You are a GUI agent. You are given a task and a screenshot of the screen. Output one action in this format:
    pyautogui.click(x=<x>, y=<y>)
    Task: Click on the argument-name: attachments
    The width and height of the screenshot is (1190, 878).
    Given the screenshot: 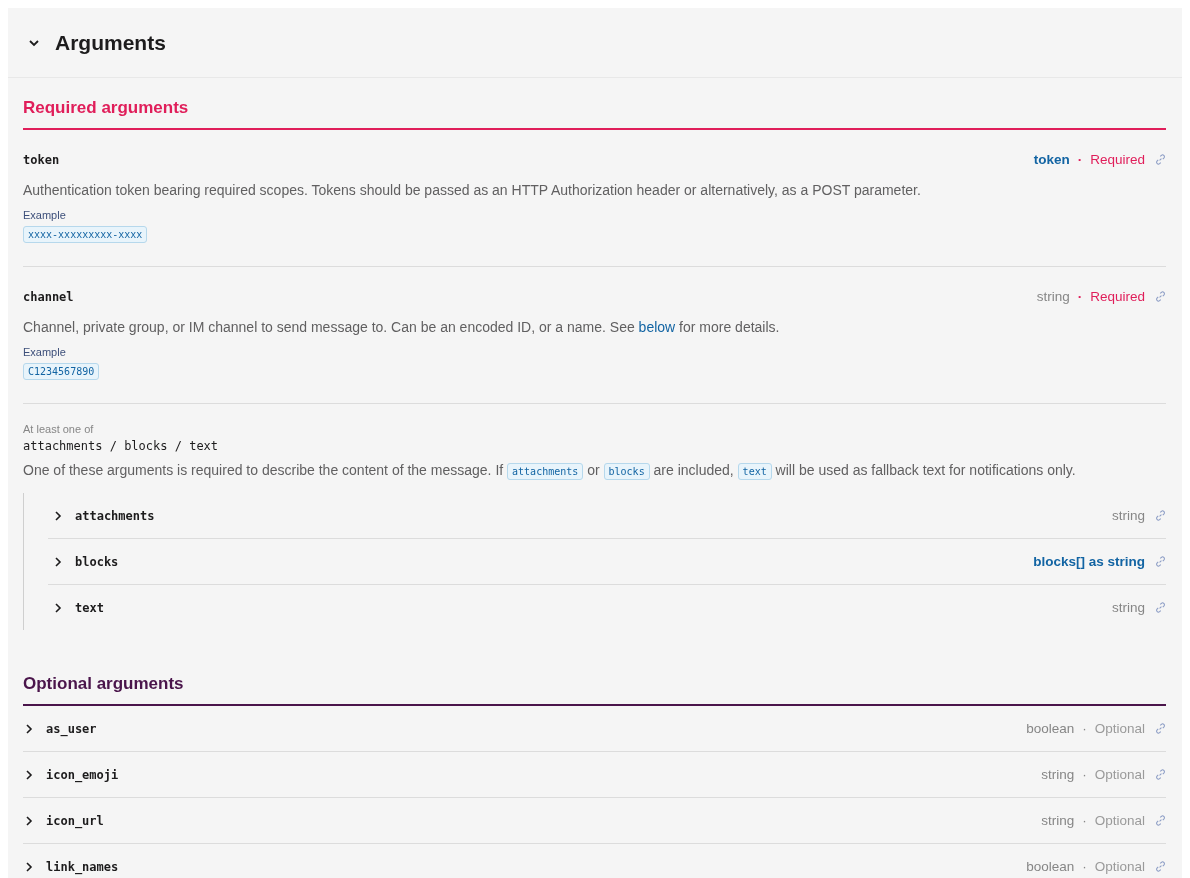 What is the action you would take?
    pyautogui.click(x=115, y=515)
    